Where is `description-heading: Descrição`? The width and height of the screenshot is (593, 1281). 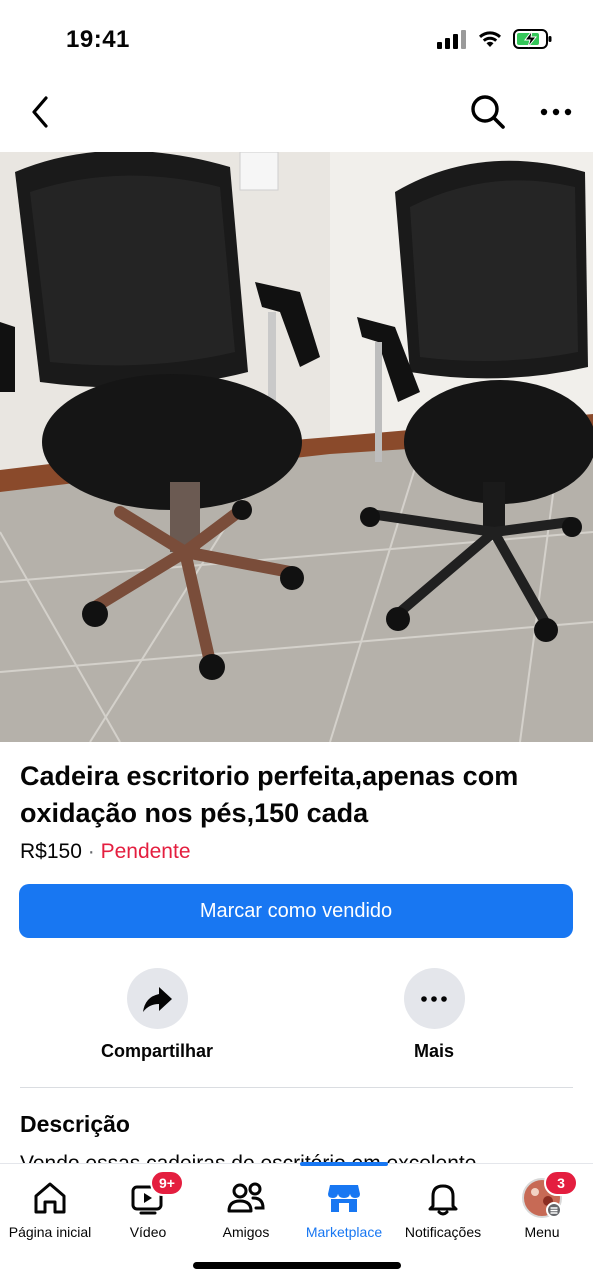 description-heading: Descrição is located at coordinates (75, 1124).